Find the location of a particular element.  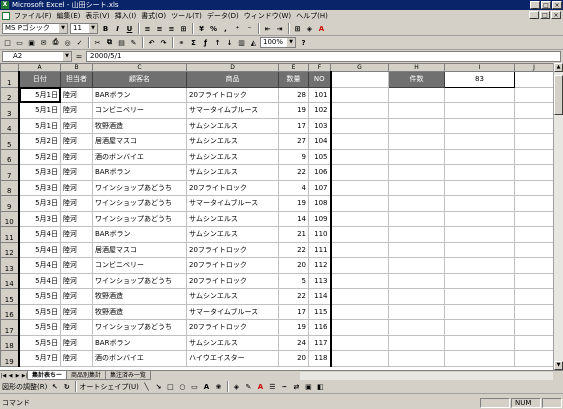

arrow-icon: ↘ is located at coordinates (158, 386).